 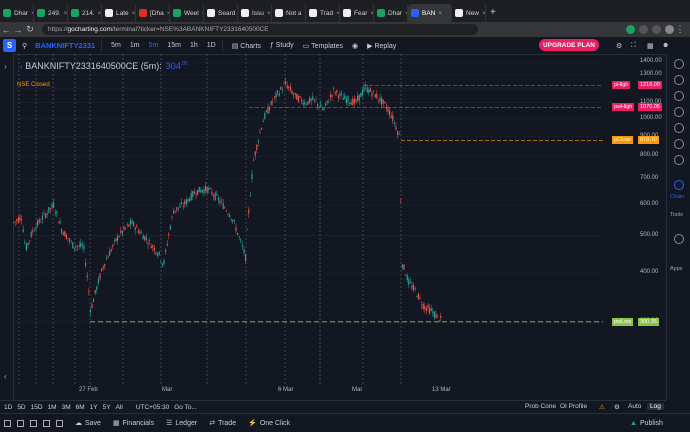 What do you see at coordinates (602, 407) in the screenshot?
I see `alert-icon: ⚠` at bounding box center [602, 407].